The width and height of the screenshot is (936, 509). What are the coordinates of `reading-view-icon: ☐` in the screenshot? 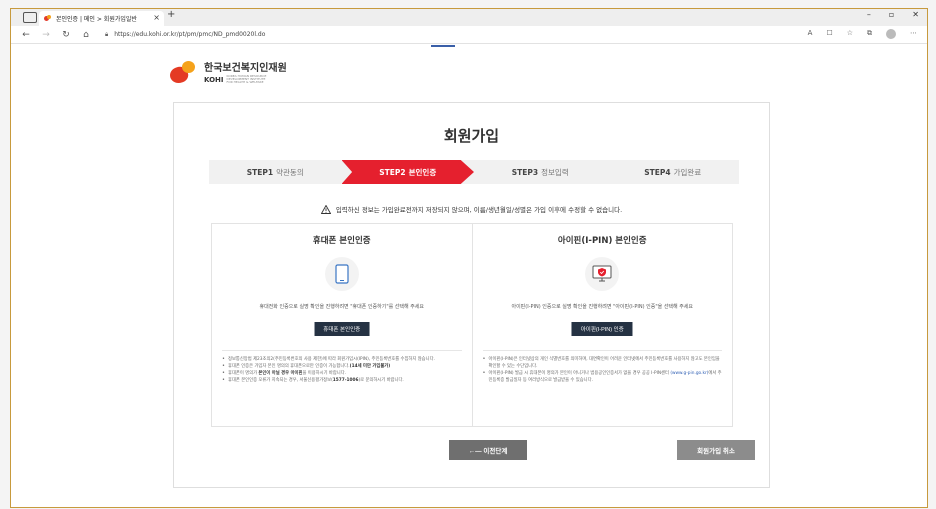 It's located at (829, 34).